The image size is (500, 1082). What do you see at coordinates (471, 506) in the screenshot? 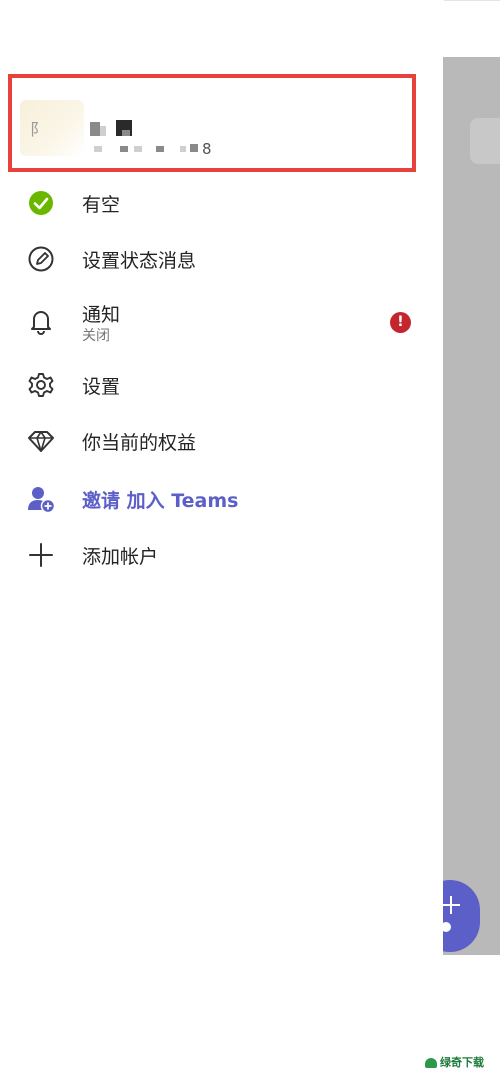
I see `background-dim-overlay` at bounding box center [471, 506].